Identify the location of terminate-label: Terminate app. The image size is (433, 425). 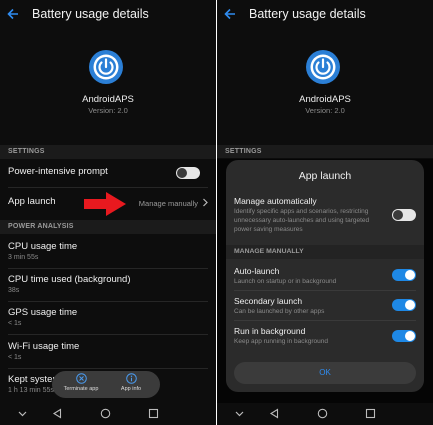
(81, 389).